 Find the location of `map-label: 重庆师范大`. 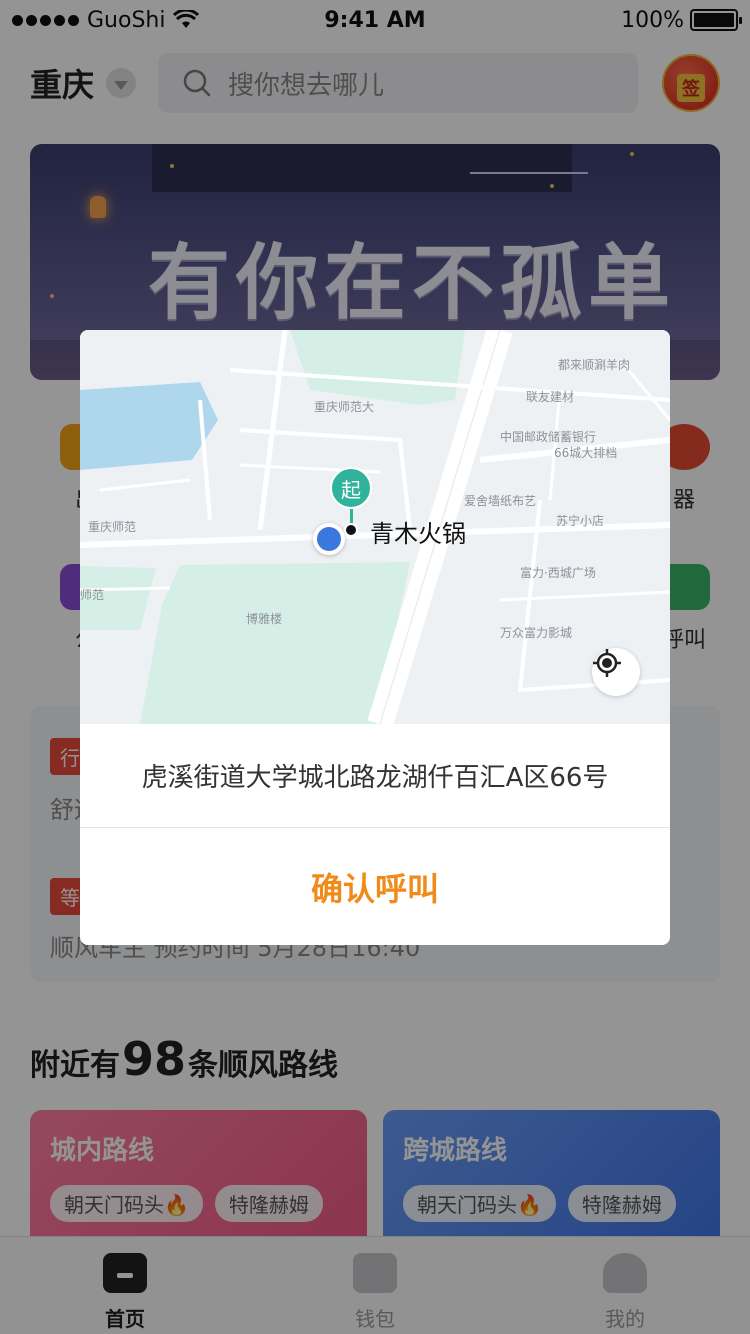

map-label: 重庆师范大 is located at coordinates (344, 407).